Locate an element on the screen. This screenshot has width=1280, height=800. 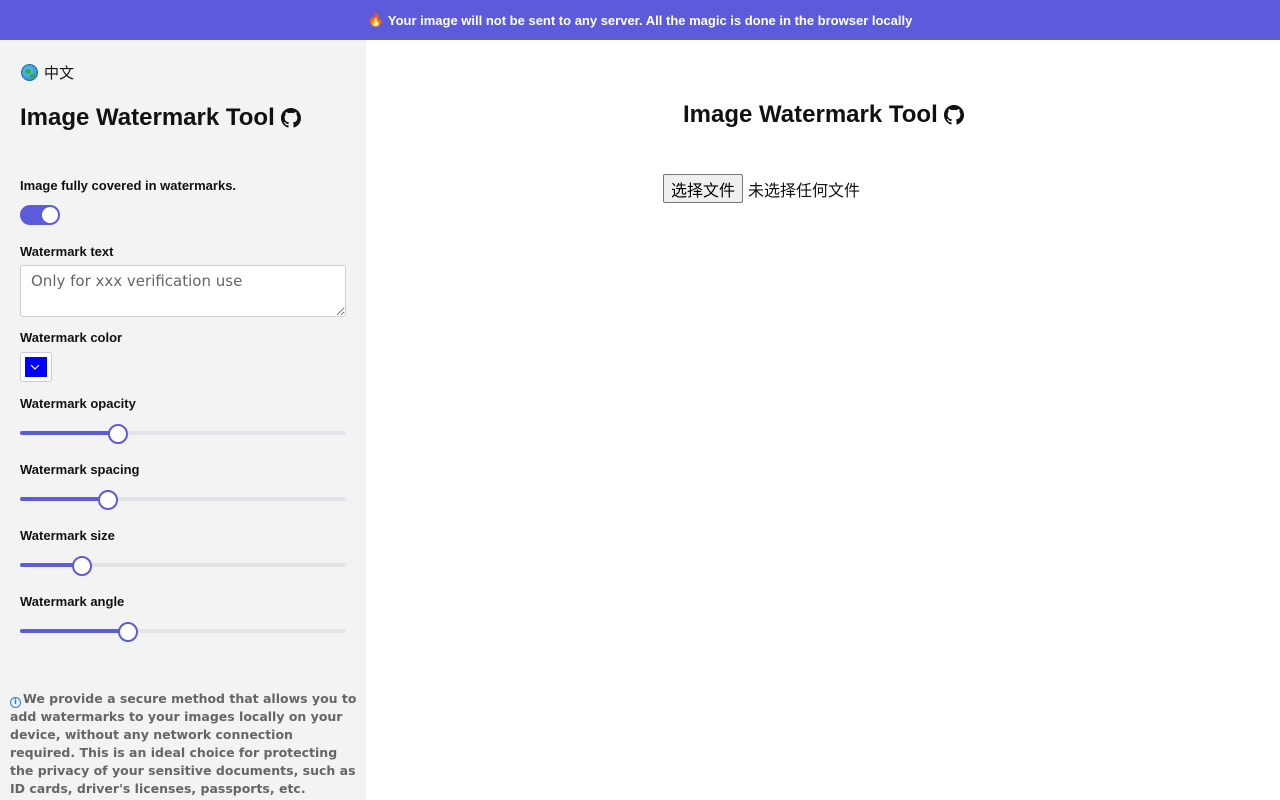
globe-icon is located at coordinates (29, 72).